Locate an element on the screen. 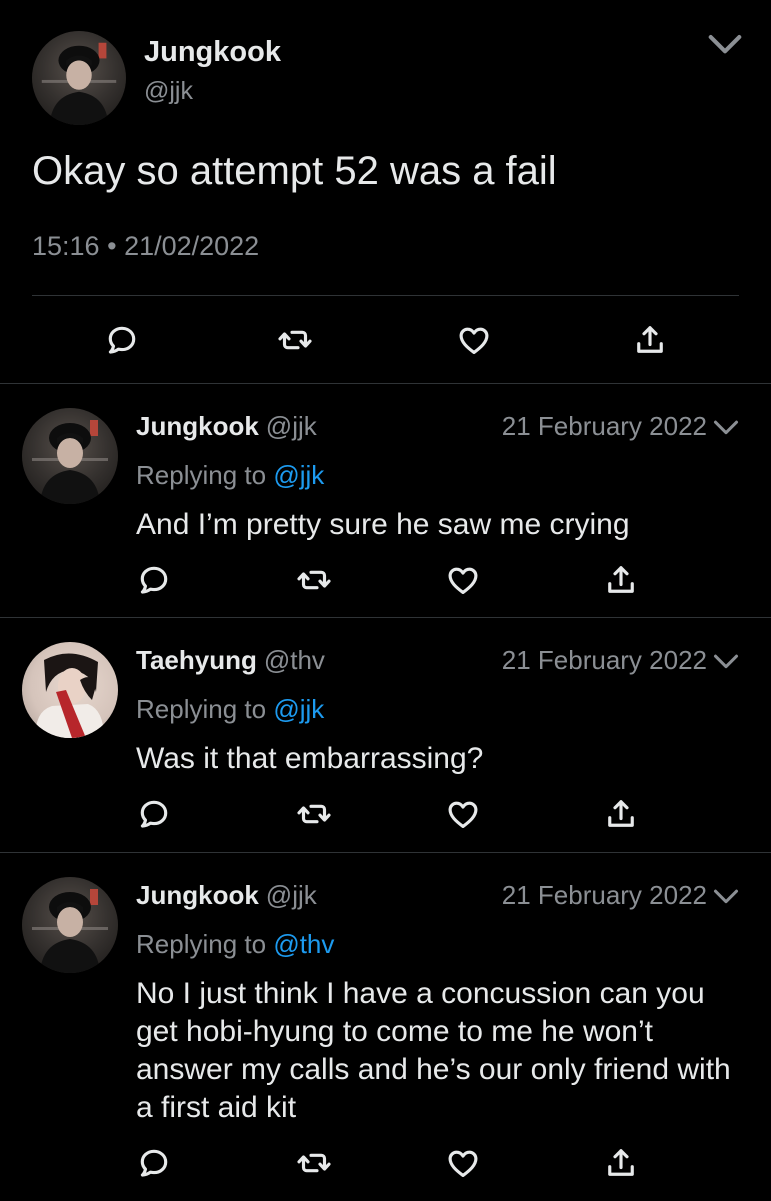 The height and width of the screenshot is (1201, 771). replying-to: Replying to @thv is located at coordinates (235, 944).